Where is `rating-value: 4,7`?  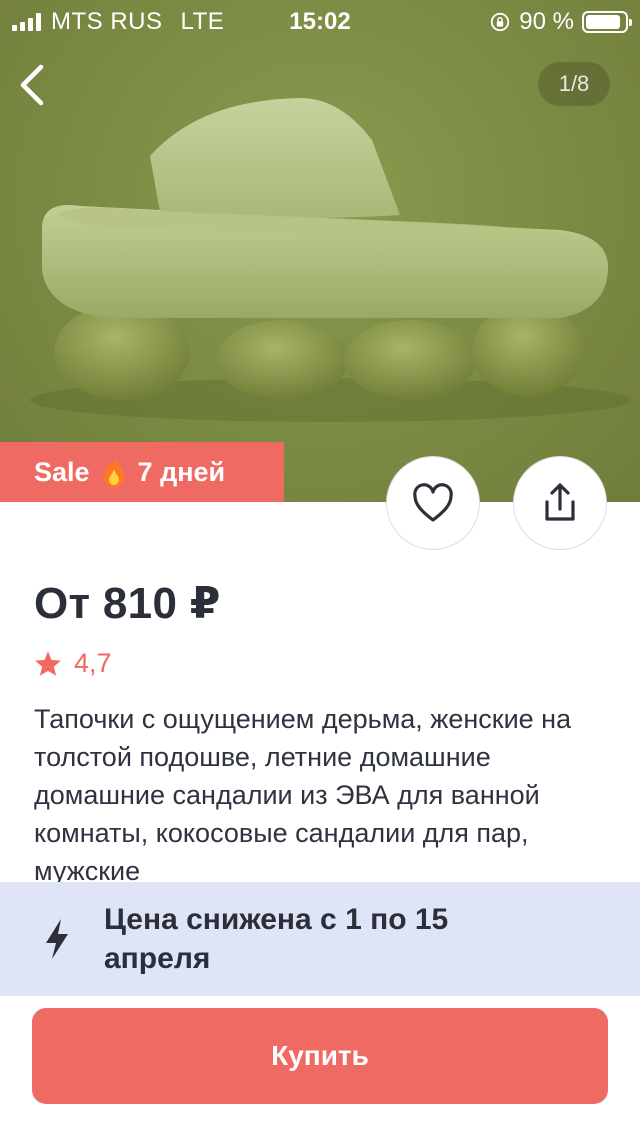
rating-value: 4,7 is located at coordinates (93, 663).